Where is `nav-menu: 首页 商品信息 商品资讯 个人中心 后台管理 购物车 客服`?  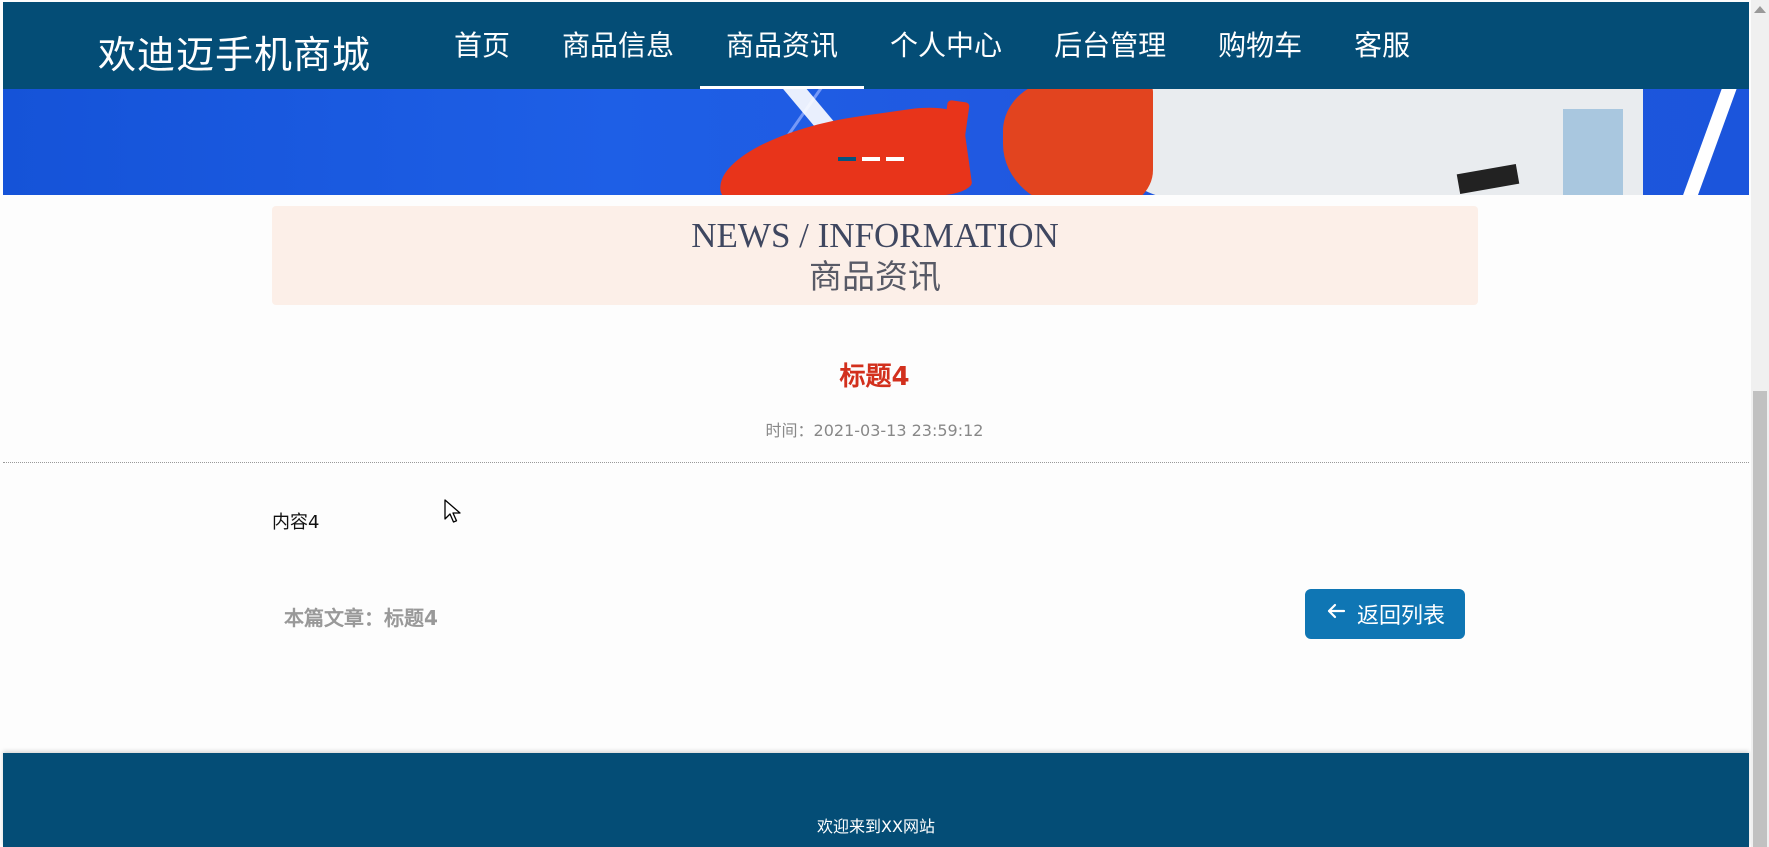 nav-menu: 首页 商品信息 商品资讯 个人中心 后台管理 购物车 客服 is located at coordinates (932, 45).